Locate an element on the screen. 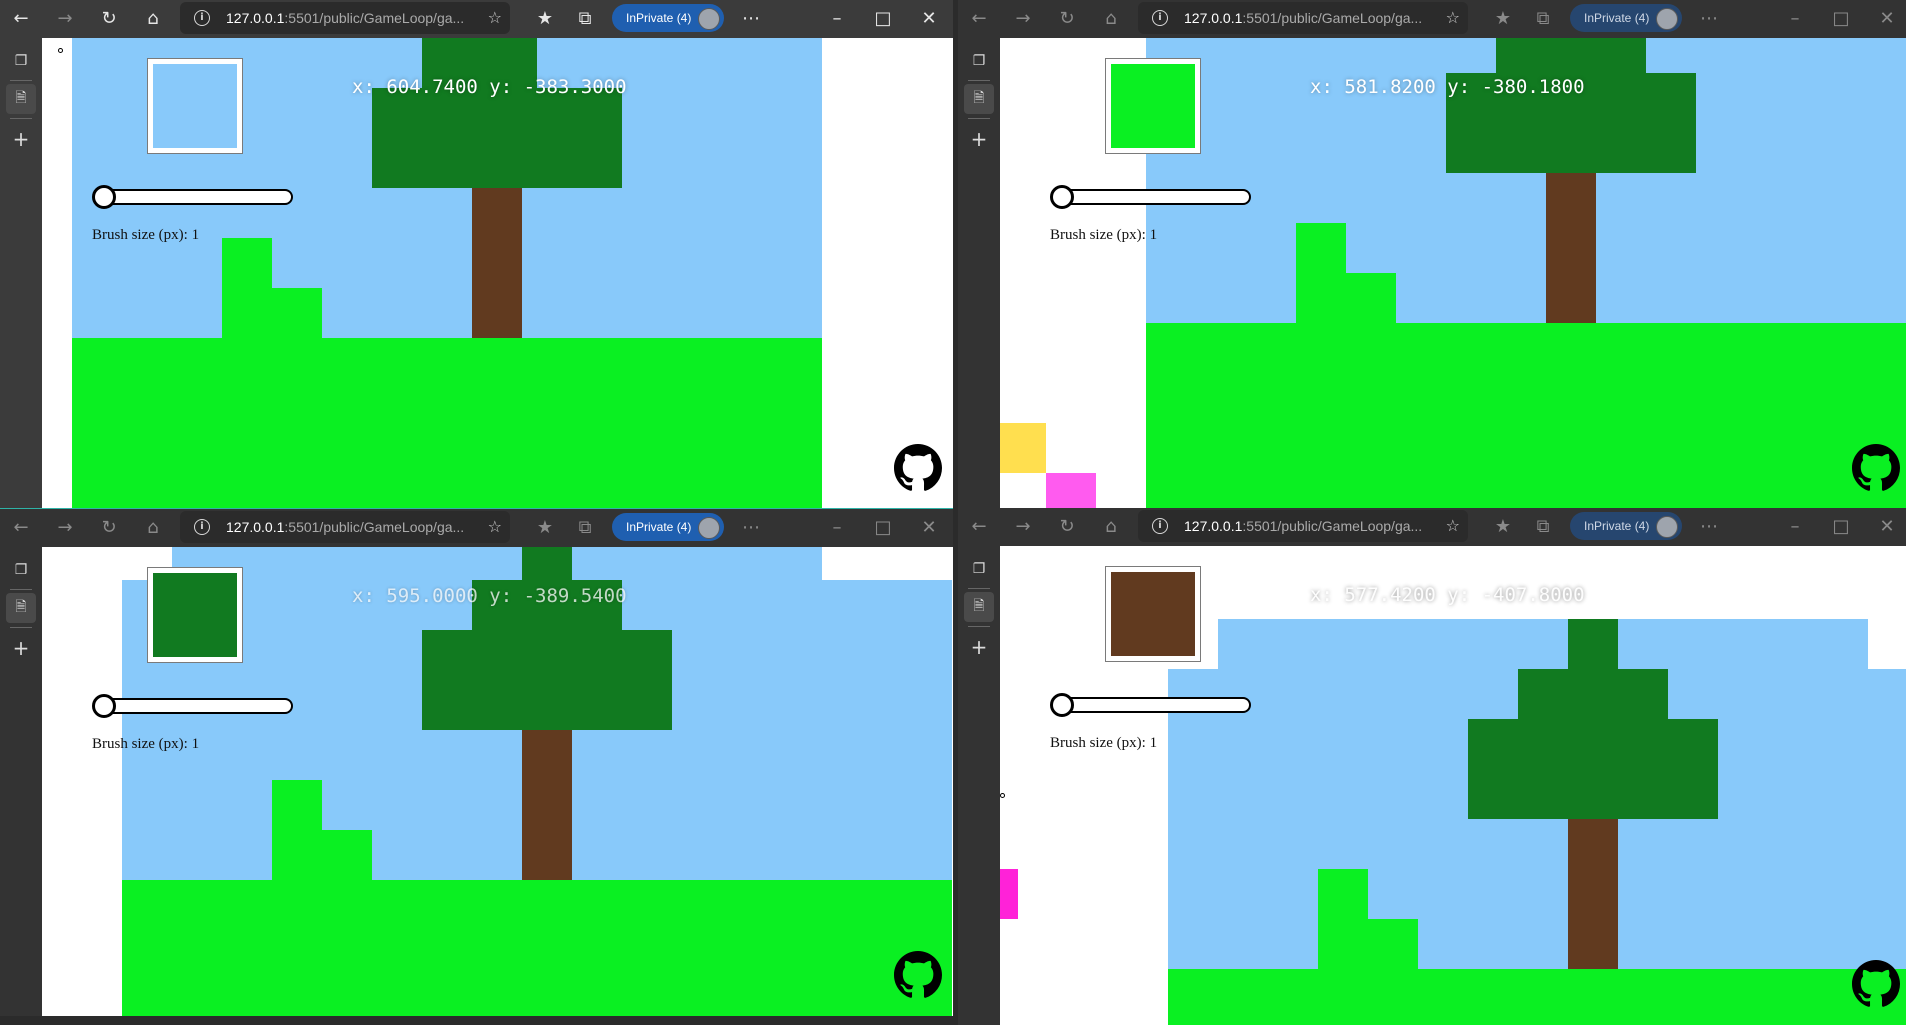 The image size is (1906, 1025). tree-trunk is located at coordinates (1593, 894).